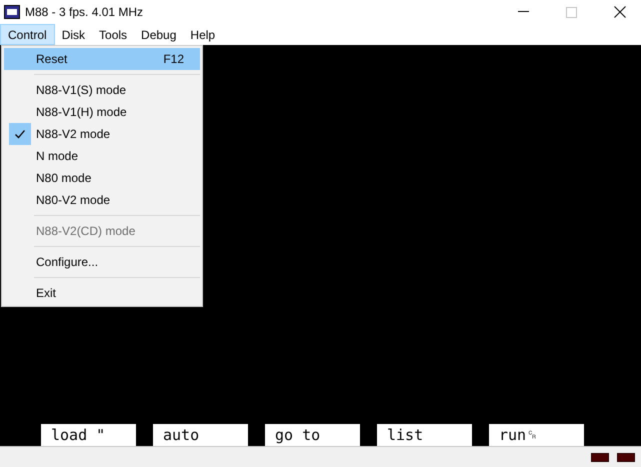 The width and height of the screenshot is (641, 467). What do you see at coordinates (312, 435) in the screenshot?
I see `function-key-label: go to` at bounding box center [312, 435].